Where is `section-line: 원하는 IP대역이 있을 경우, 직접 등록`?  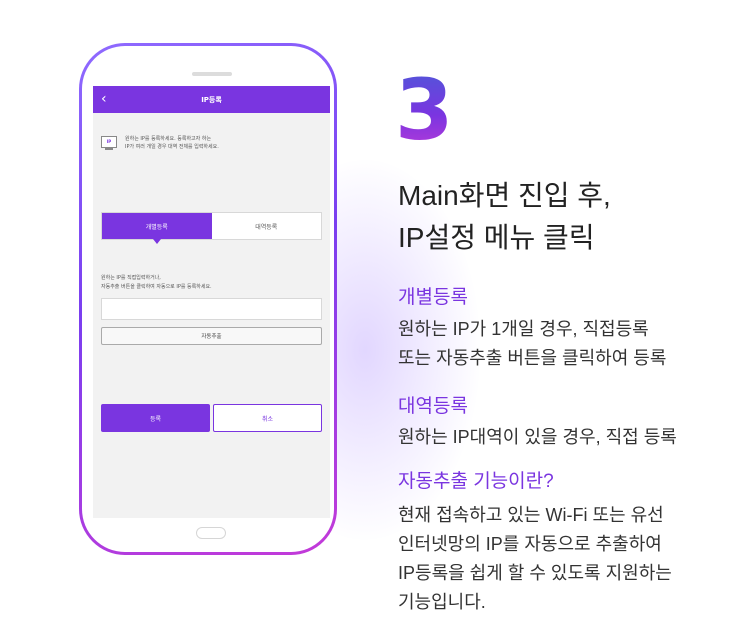
section-line: 원하는 IP대역이 있을 경우, 직접 등록 is located at coordinates (537, 437).